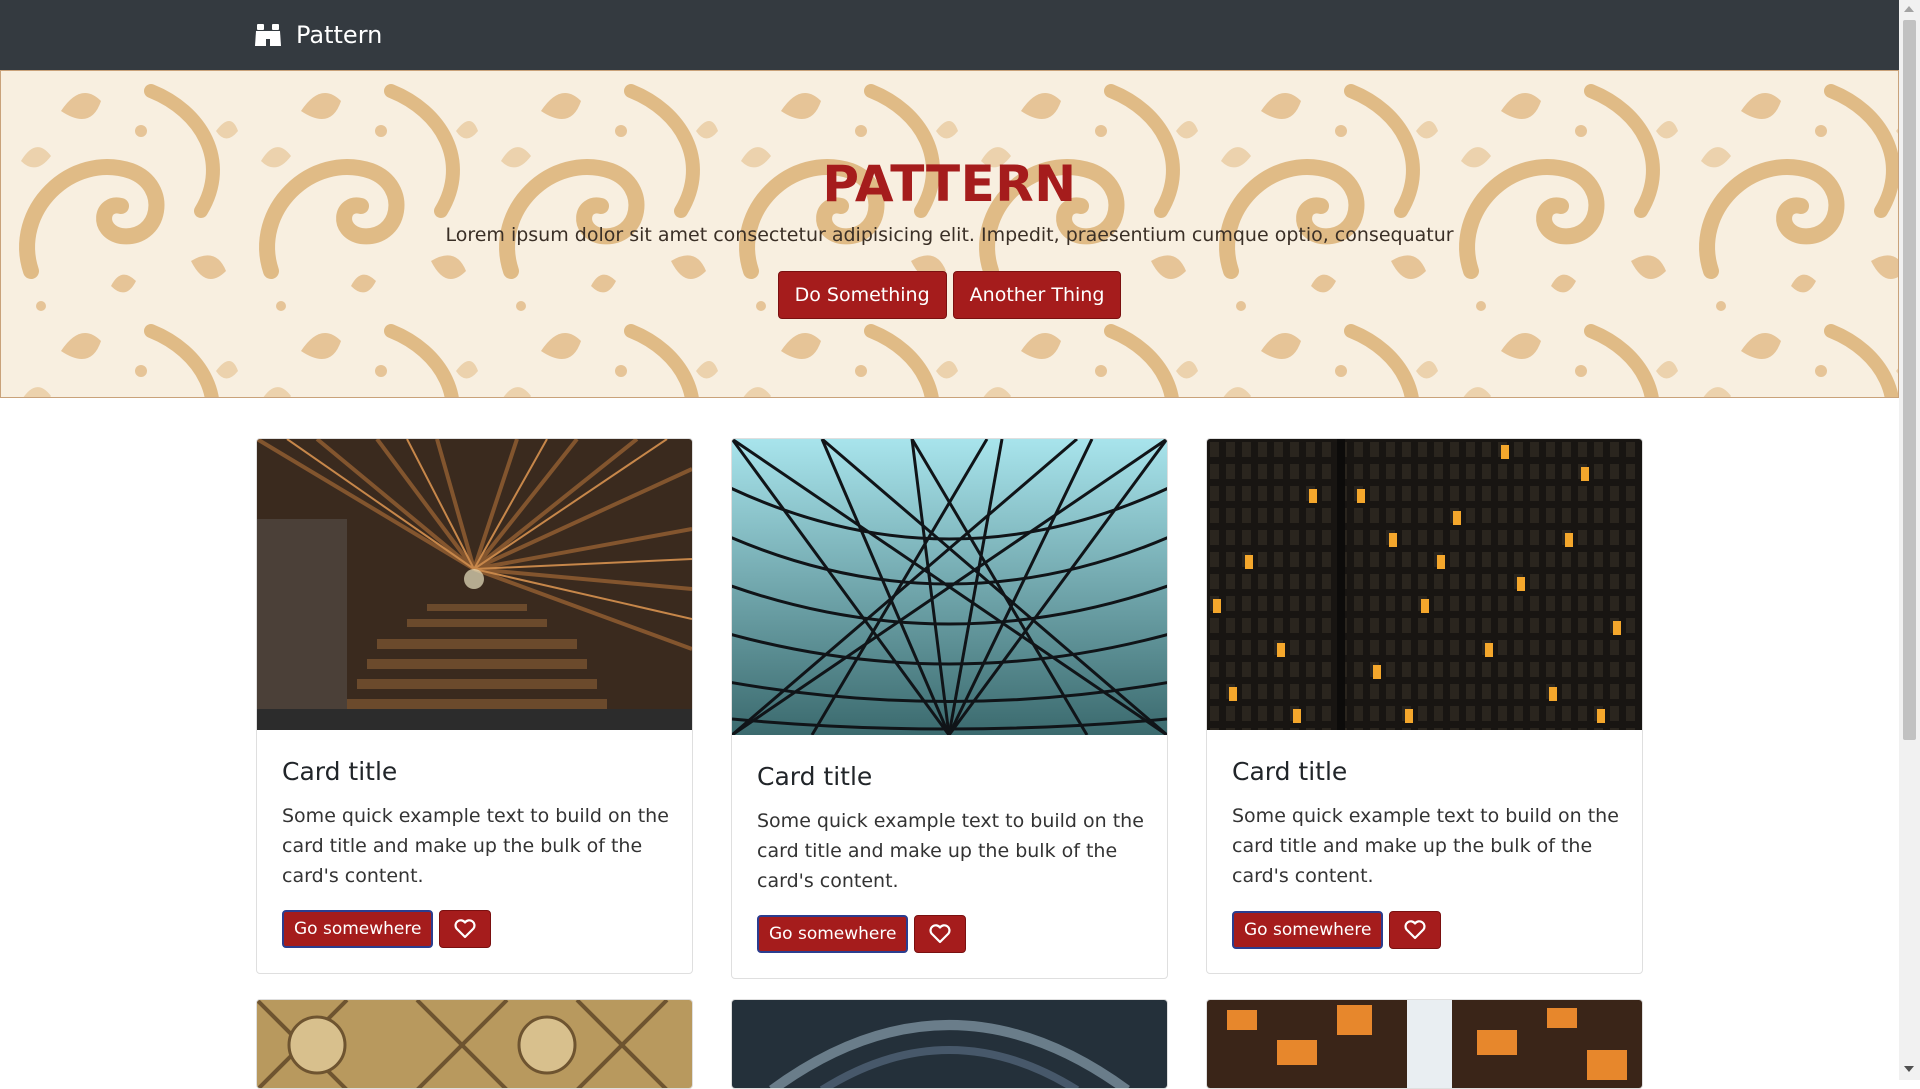 The image size is (1920, 1089). What do you see at coordinates (268, 35) in the screenshot?
I see `binoculars-icon` at bounding box center [268, 35].